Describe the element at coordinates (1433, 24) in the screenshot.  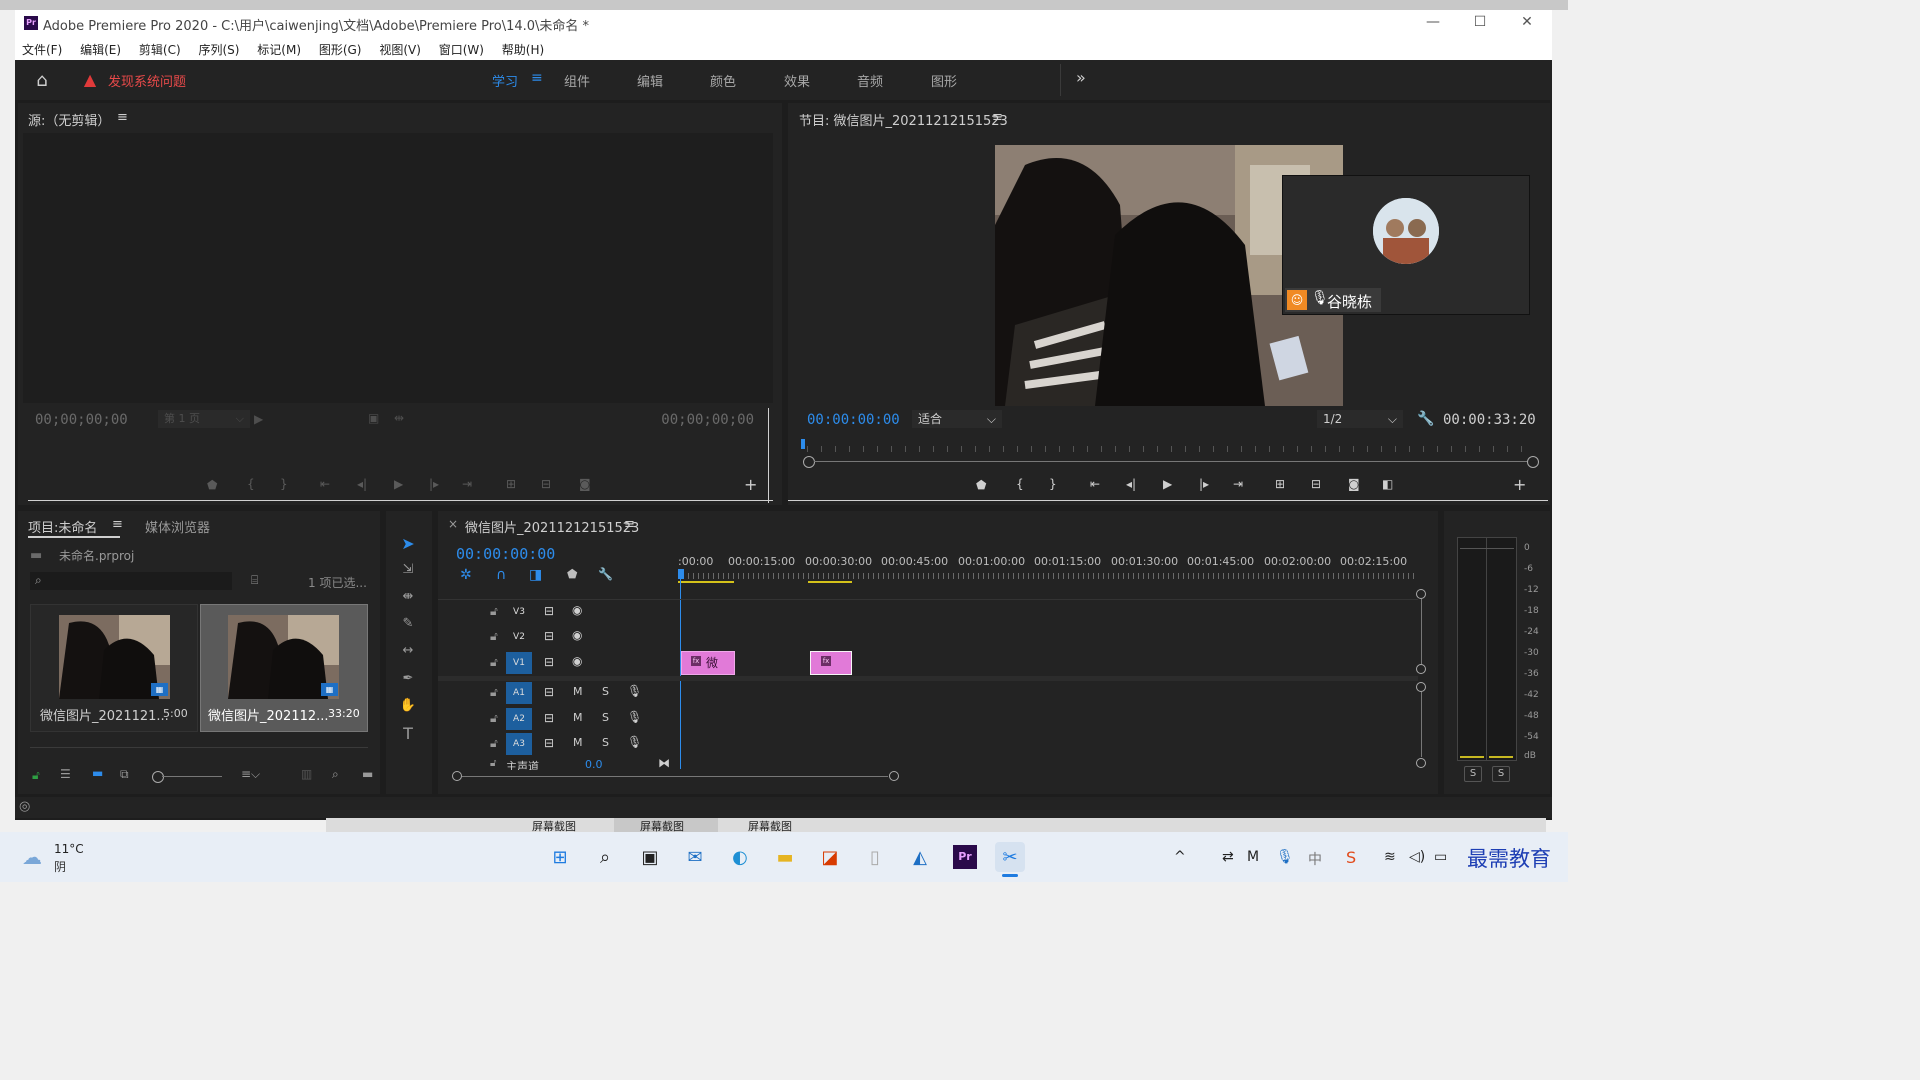
I see `minimize-button: —` at that location.